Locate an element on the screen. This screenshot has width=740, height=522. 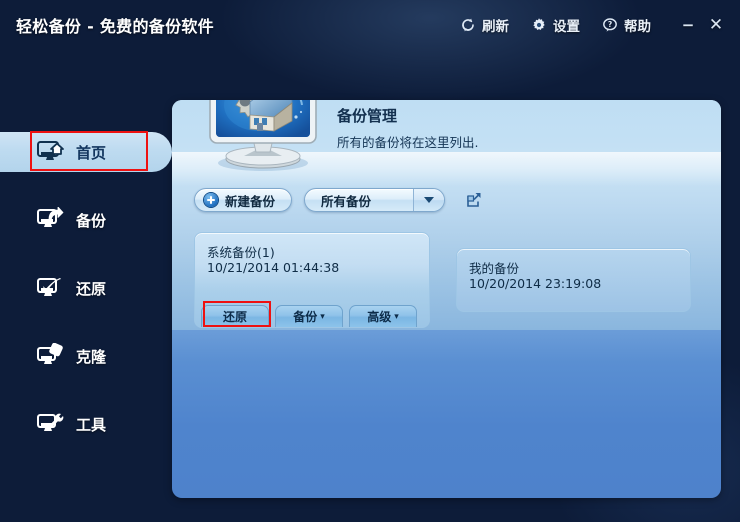
backup-filter-value: 所有备份 is located at coordinates (346, 201).